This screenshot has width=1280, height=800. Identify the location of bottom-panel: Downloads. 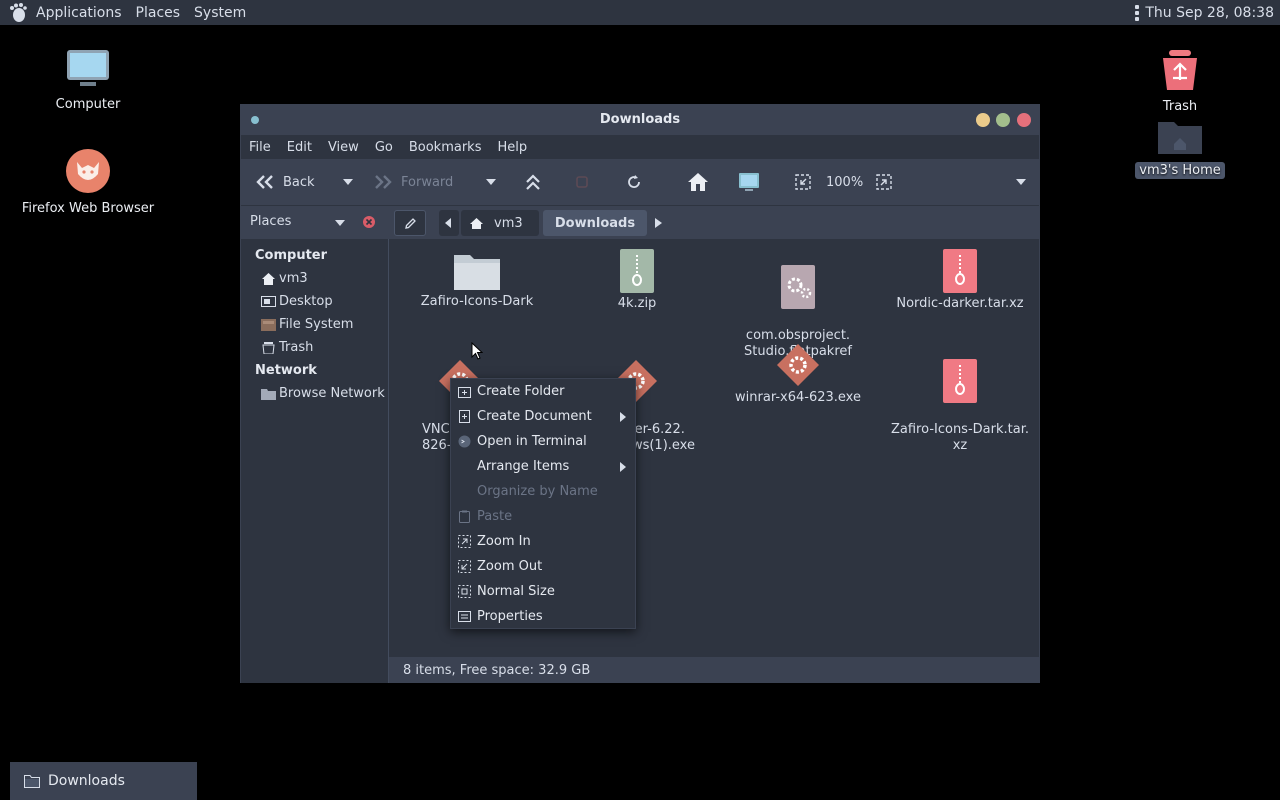
(640, 781).